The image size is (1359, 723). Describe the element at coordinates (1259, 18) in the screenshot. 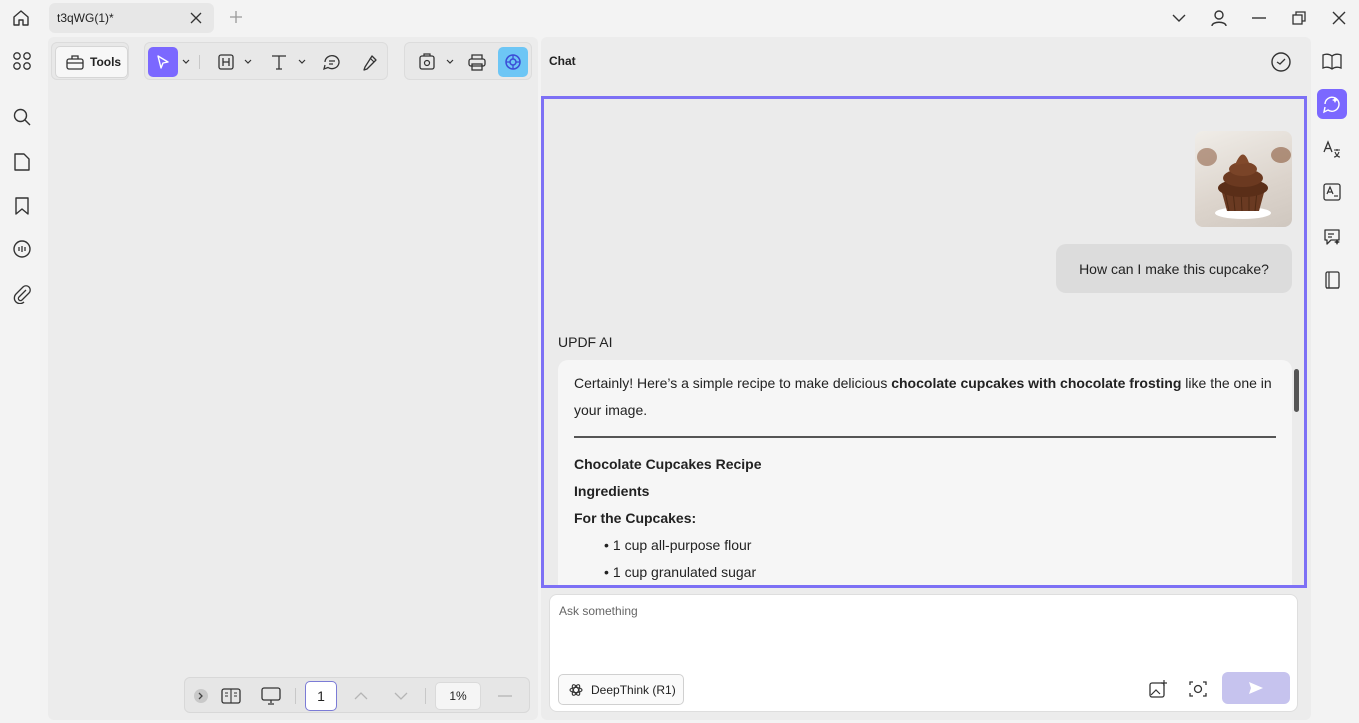

I see `minimize-icon` at that location.